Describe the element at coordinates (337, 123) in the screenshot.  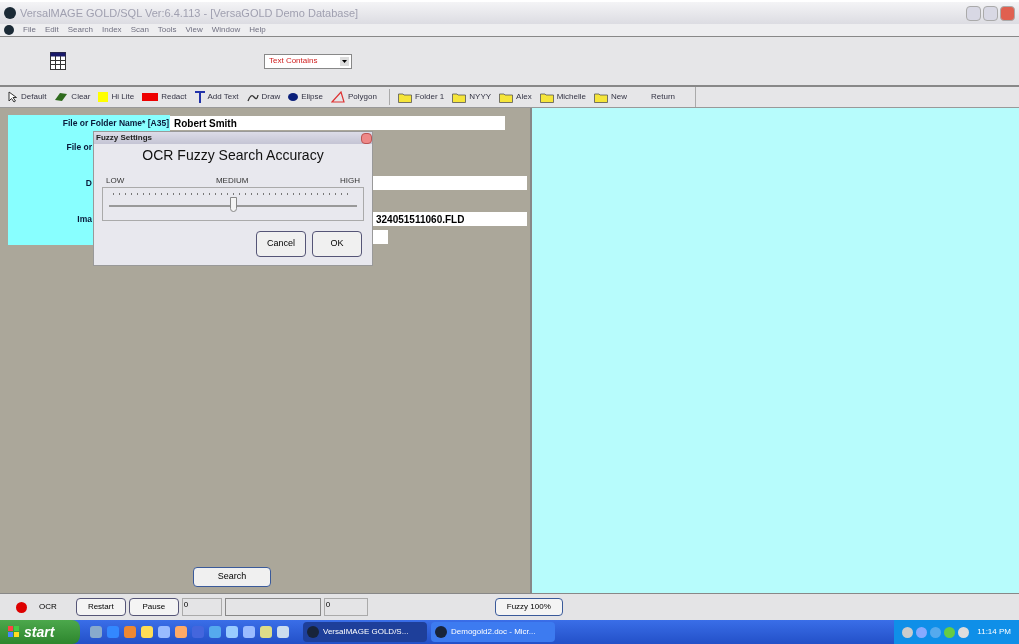
I see `text-field: Robert Smith` at that location.